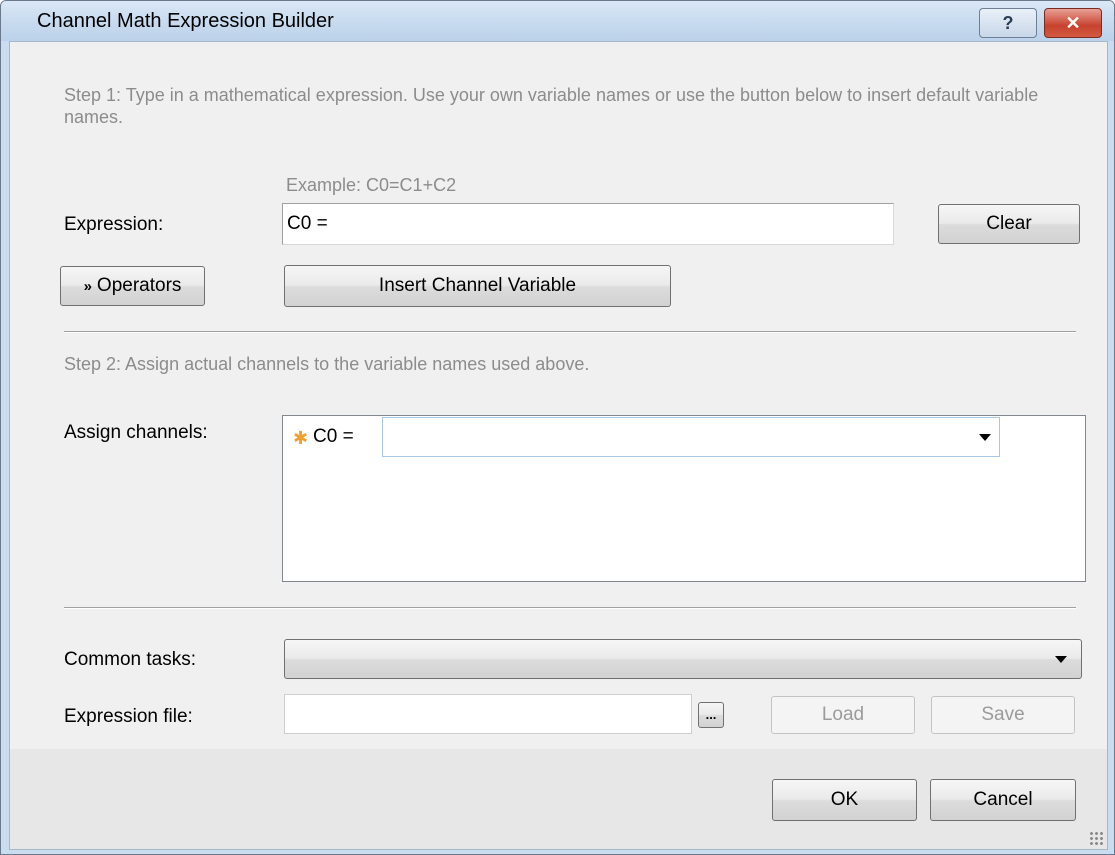 This screenshot has width=1115, height=855. What do you see at coordinates (185, 21) in the screenshot?
I see `window-title: Channel Math Expression Builder` at bounding box center [185, 21].